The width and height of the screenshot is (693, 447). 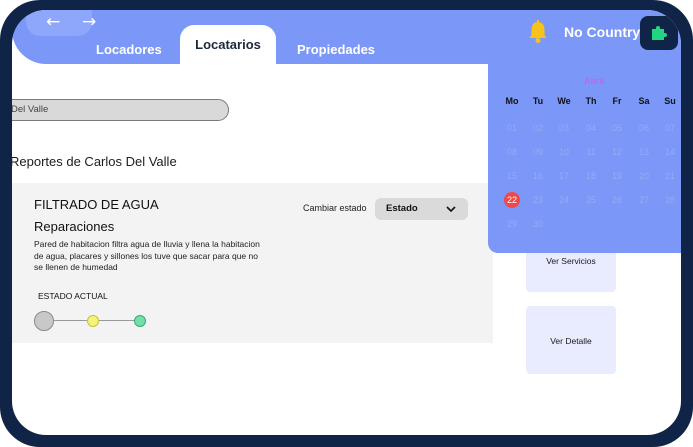 I want to click on calendar-weekday: Su, so click(x=670, y=101).